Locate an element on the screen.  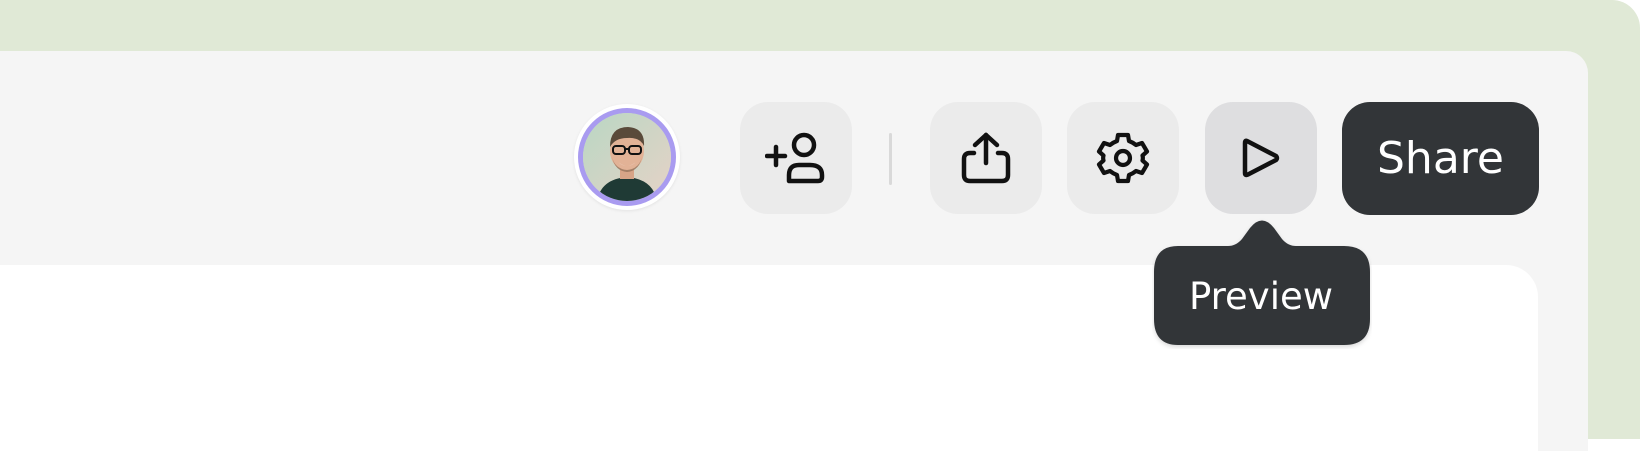
export-button is located at coordinates (986, 158).